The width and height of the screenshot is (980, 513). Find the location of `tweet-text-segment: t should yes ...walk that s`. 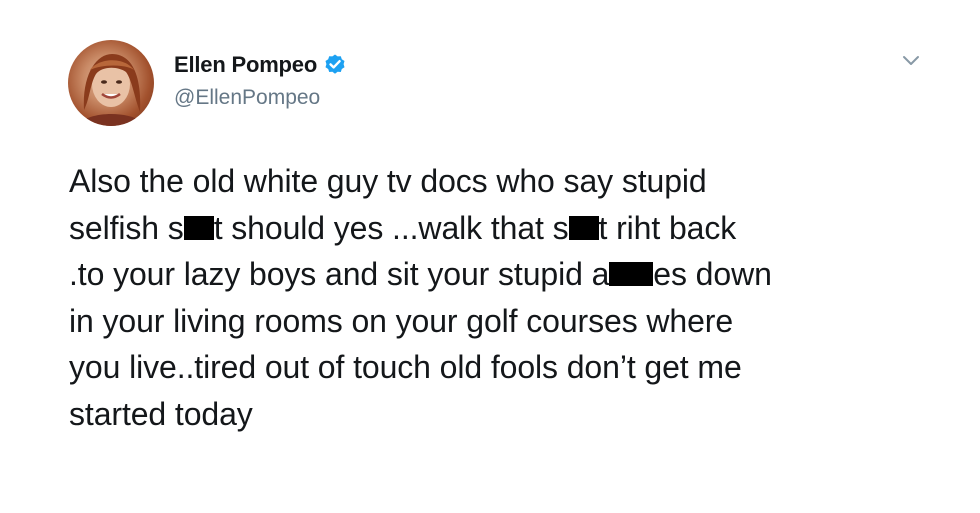

tweet-text-segment: t should yes ...walk that s is located at coordinates (391, 227).